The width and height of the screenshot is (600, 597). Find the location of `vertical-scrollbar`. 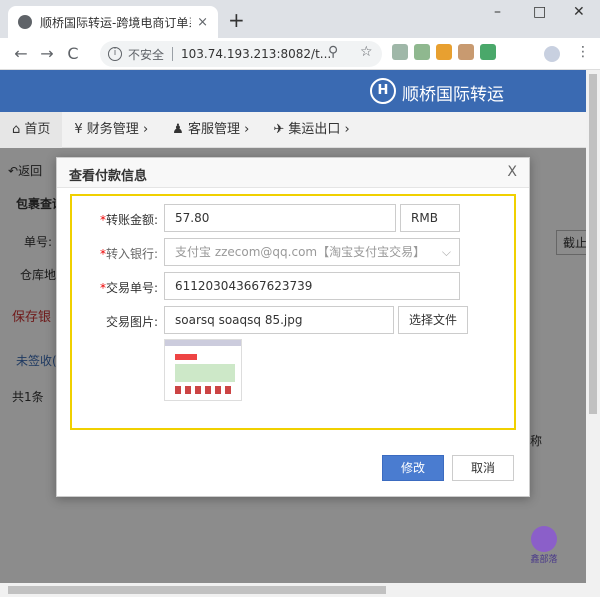

vertical-scrollbar is located at coordinates (593, 326).